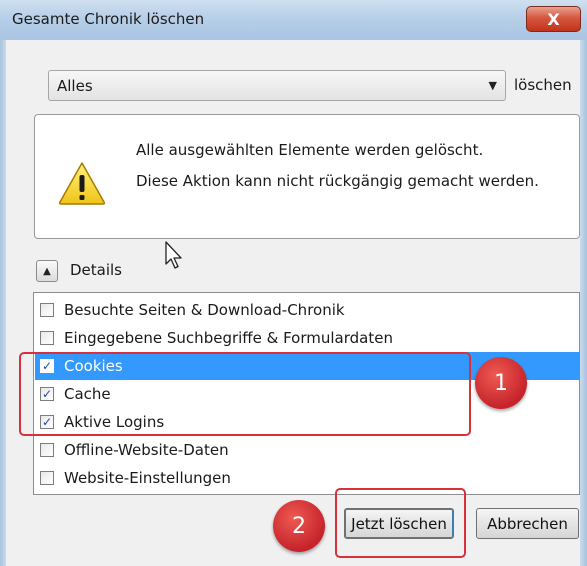 The height and width of the screenshot is (566, 587). I want to click on list-item-offline-data: Offline-Website-Daten, so click(307, 450).